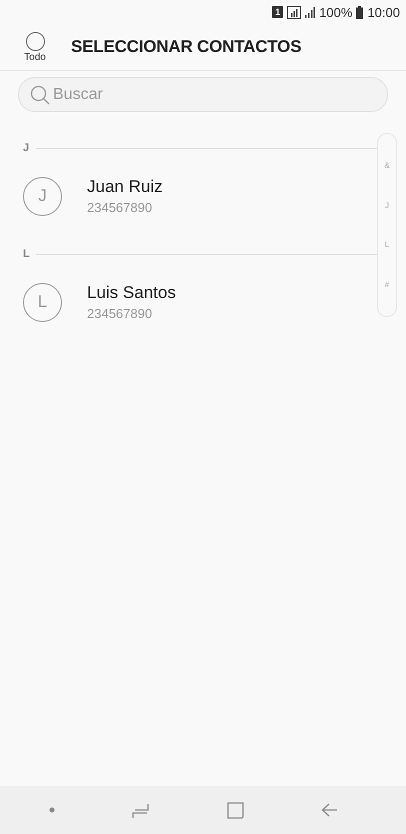  What do you see at coordinates (51, 810) in the screenshot?
I see `dot-icon` at bounding box center [51, 810].